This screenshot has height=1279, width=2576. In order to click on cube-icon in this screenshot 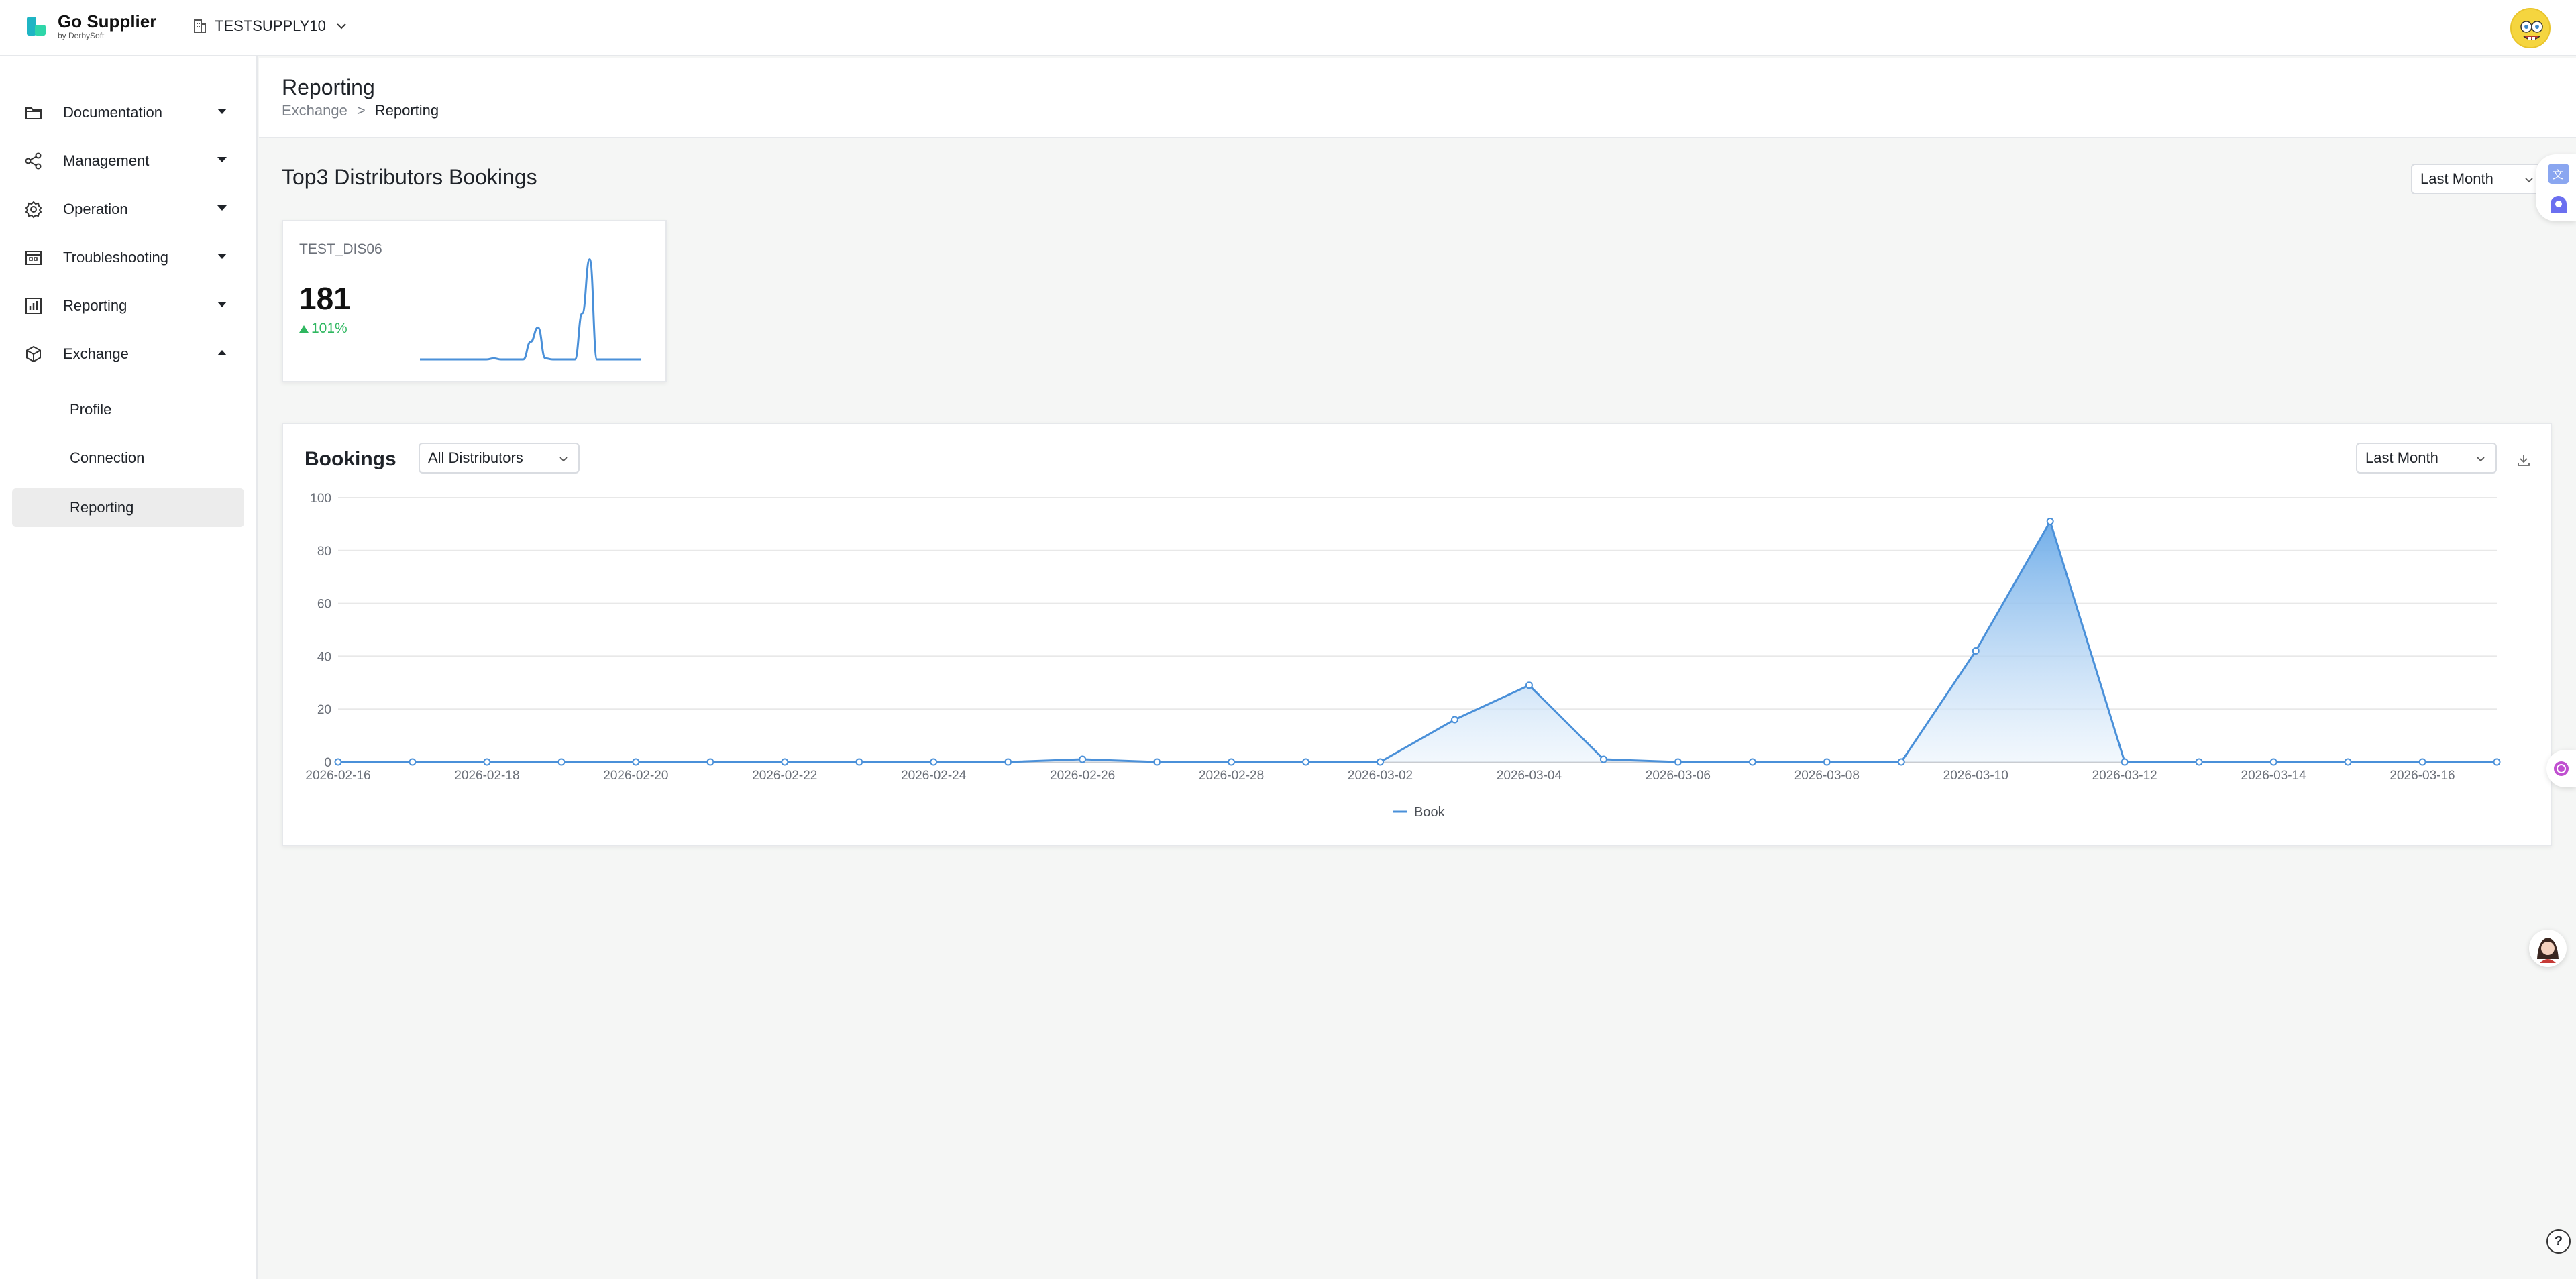, I will do `click(33, 354)`.